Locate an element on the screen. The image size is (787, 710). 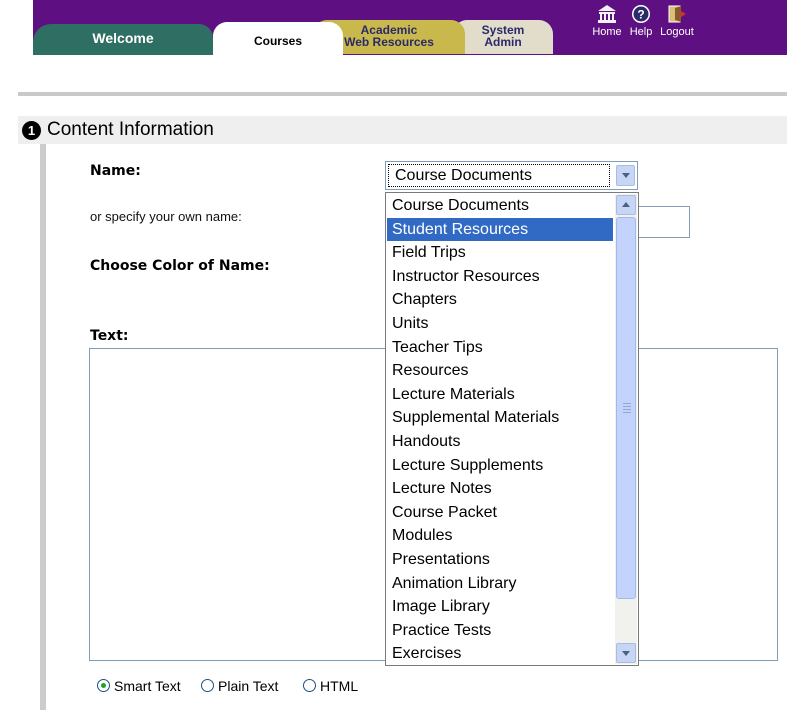
dropdown-scrollbar is located at coordinates (626, 429).